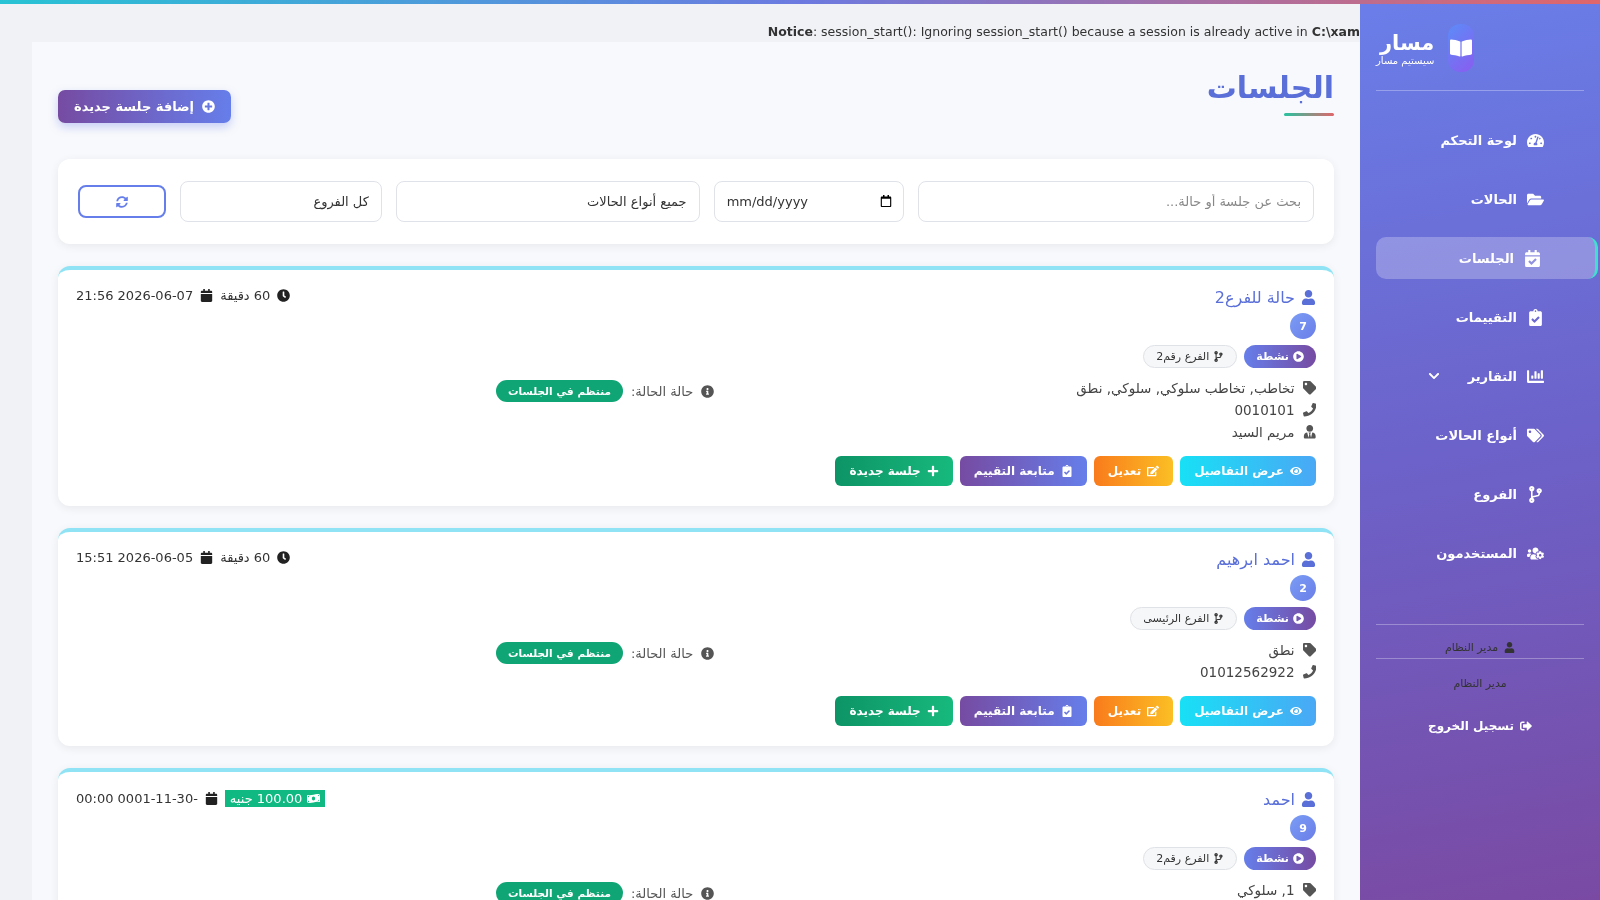 The height and width of the screenshot is (900, 1600). What do you see at coordinates (1303, 326) in the screenshot?
I see `session-count-badge: 7` at bounding box center [1303, 326].